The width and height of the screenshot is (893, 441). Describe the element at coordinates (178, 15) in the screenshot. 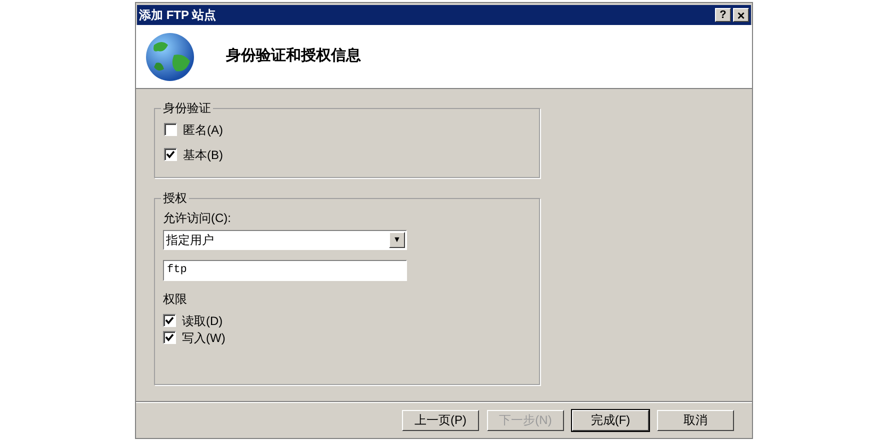

I see `window-title: 添加 FTP 站点` at that location.